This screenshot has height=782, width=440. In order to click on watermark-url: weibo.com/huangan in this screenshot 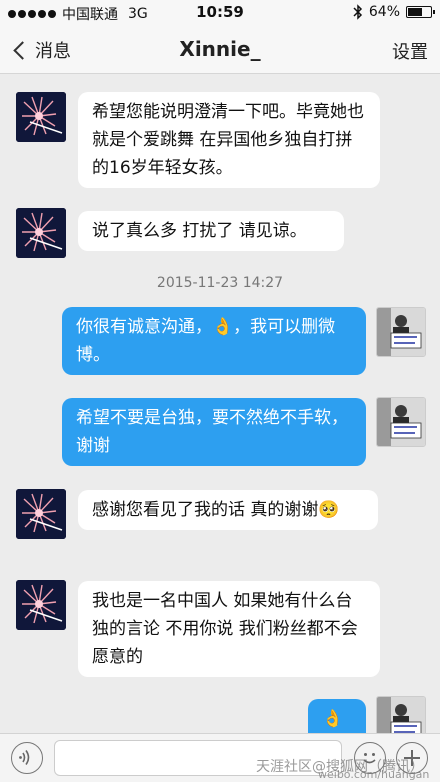, I will do `click(374, 774)`.